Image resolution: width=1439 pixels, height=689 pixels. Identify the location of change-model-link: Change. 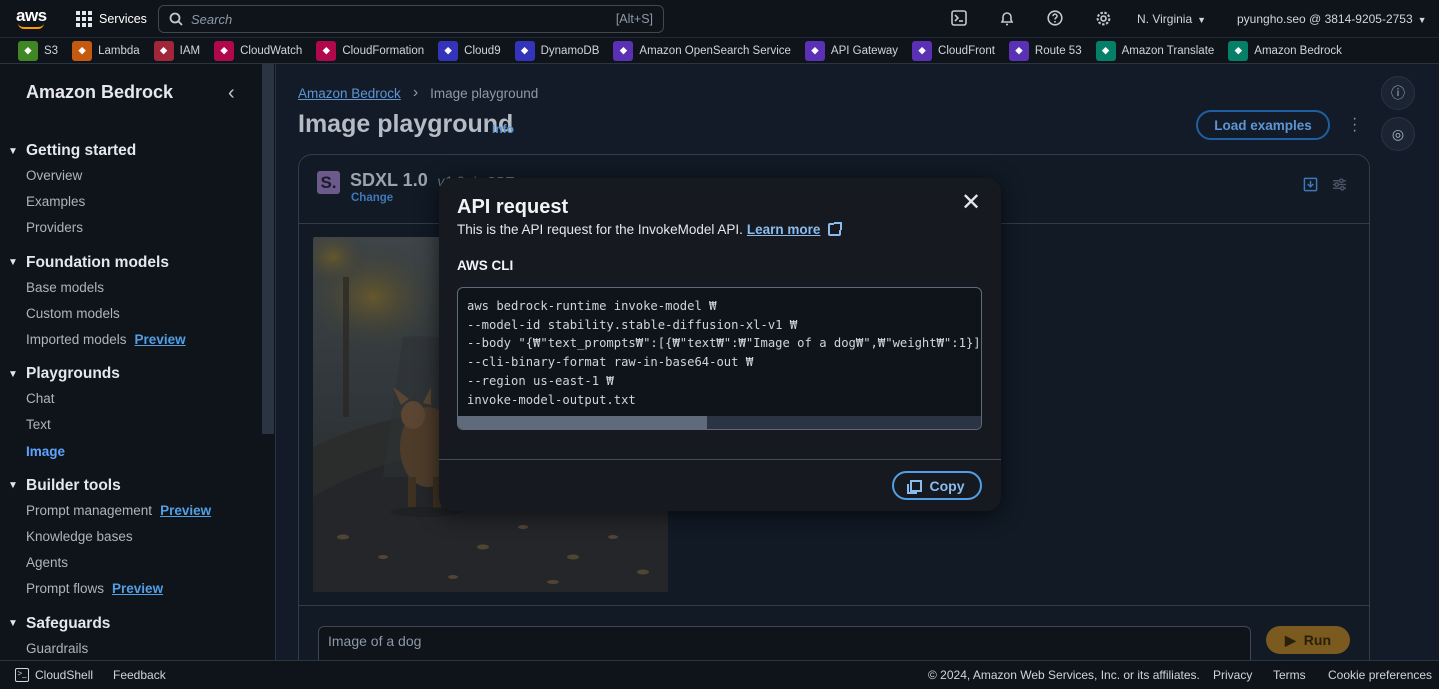
(372, 198).